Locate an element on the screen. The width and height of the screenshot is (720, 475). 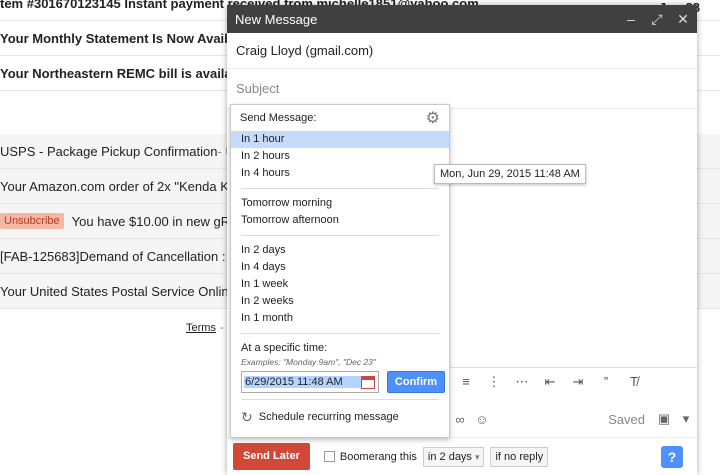
schedule-recurring-button: ↻ Schedule recurring message is located at coordinates (340, 417).